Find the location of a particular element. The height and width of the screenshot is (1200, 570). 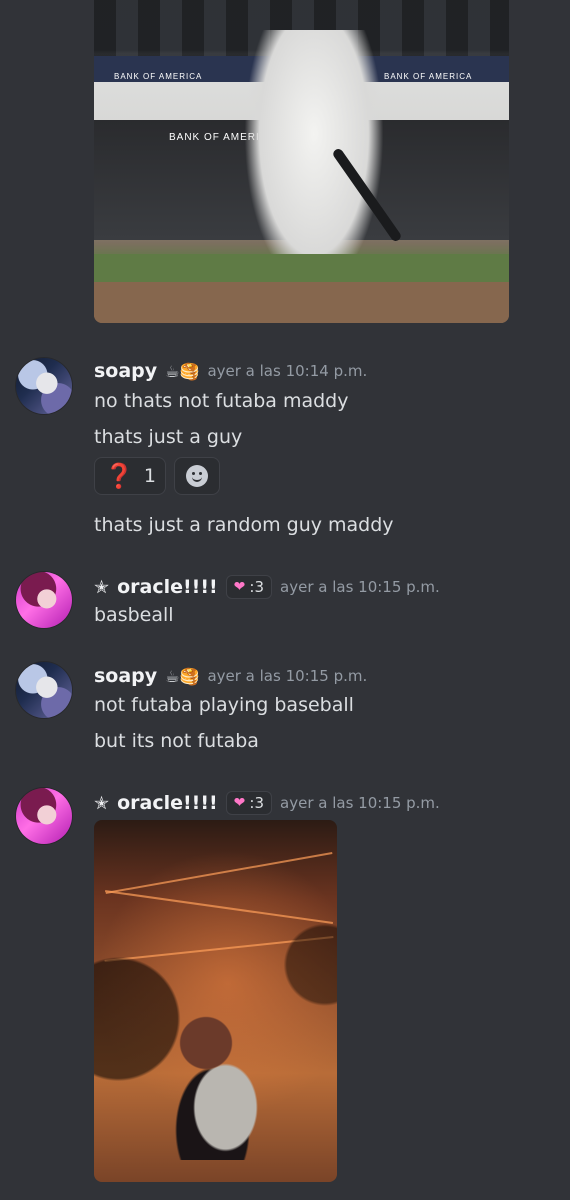

anime-image-attachment is located at coordinates (215, 1001).